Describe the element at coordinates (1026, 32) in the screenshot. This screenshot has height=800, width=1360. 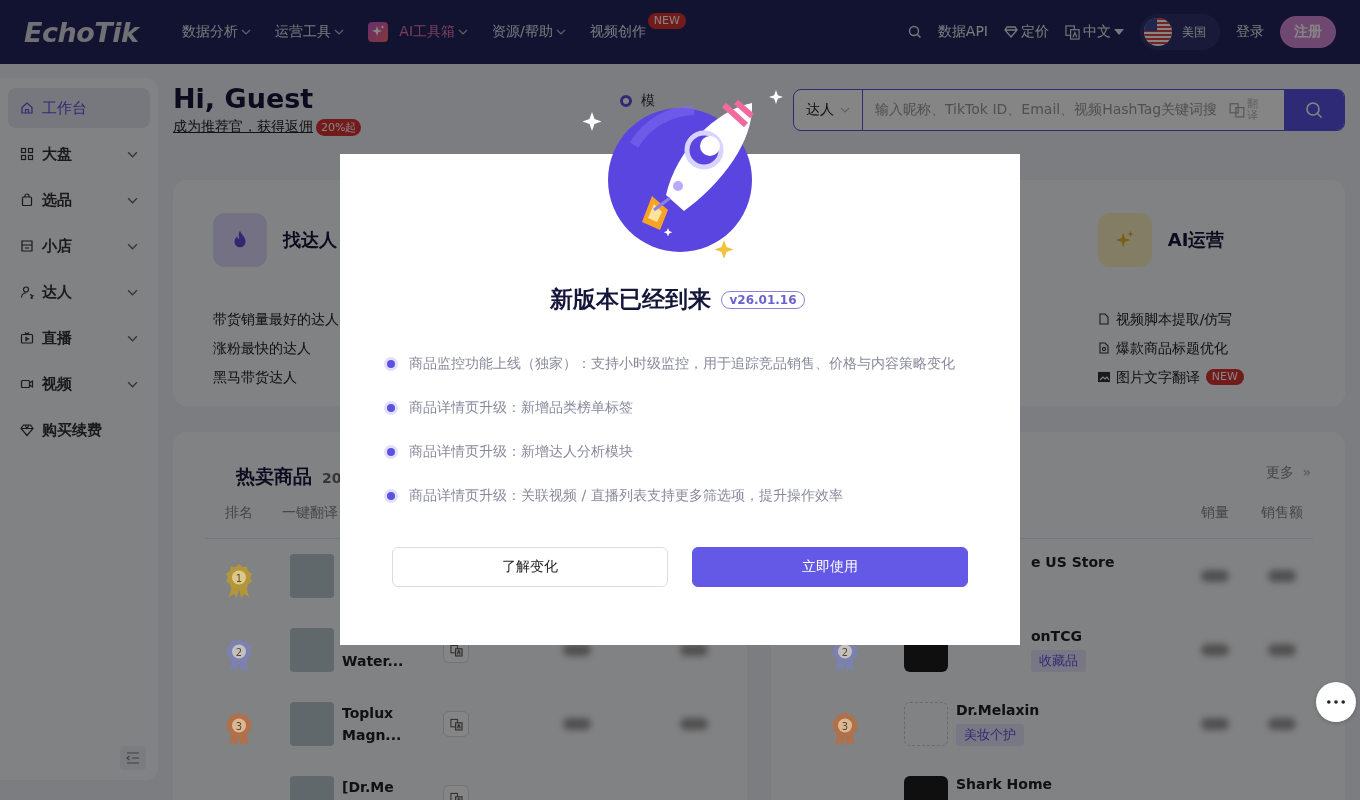
I see `pricing-link: 定价` at that location.